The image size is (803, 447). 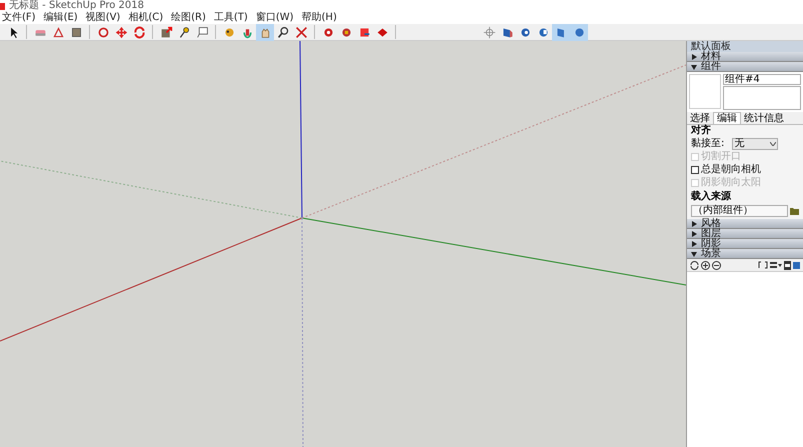 I want to click on menu-item: 工具(T), so click(x=231, y=18).